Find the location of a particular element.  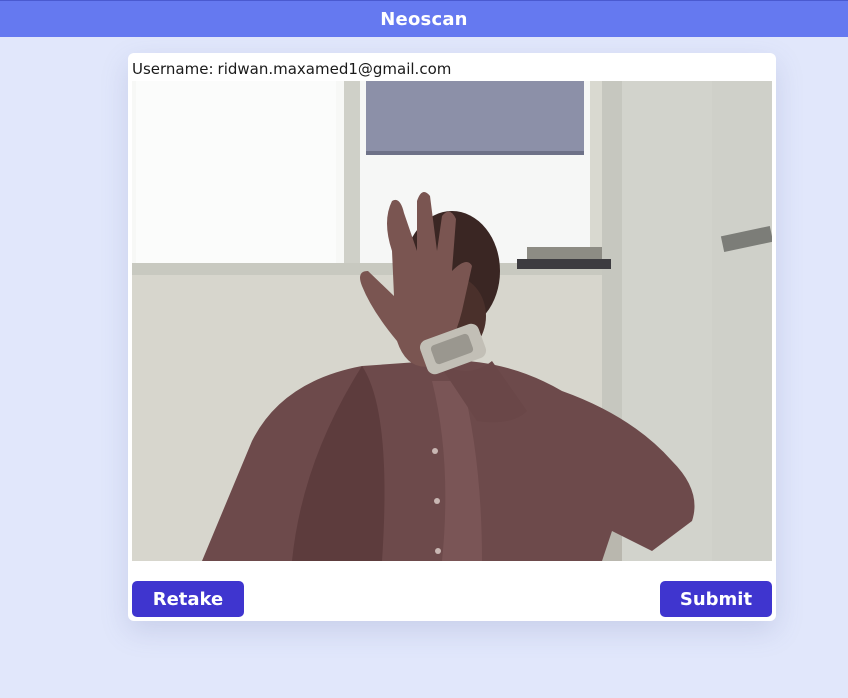

app-header: Neoscan is located at coordinates (424, 18).